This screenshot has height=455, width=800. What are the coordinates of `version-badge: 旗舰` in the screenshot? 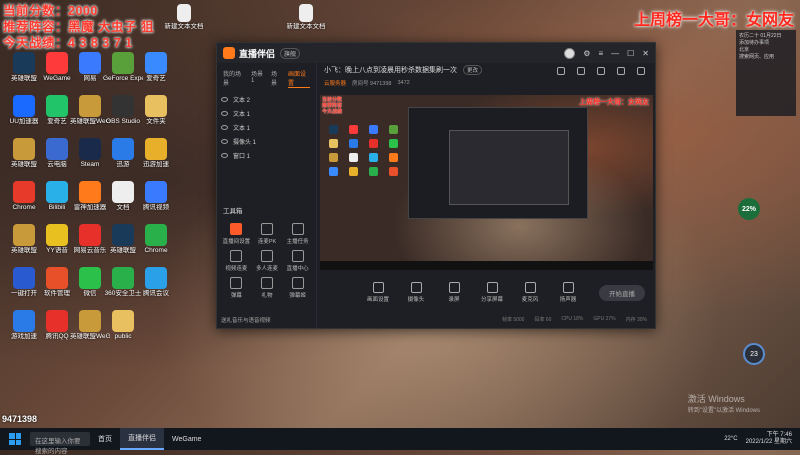 It's located at (290, 53).